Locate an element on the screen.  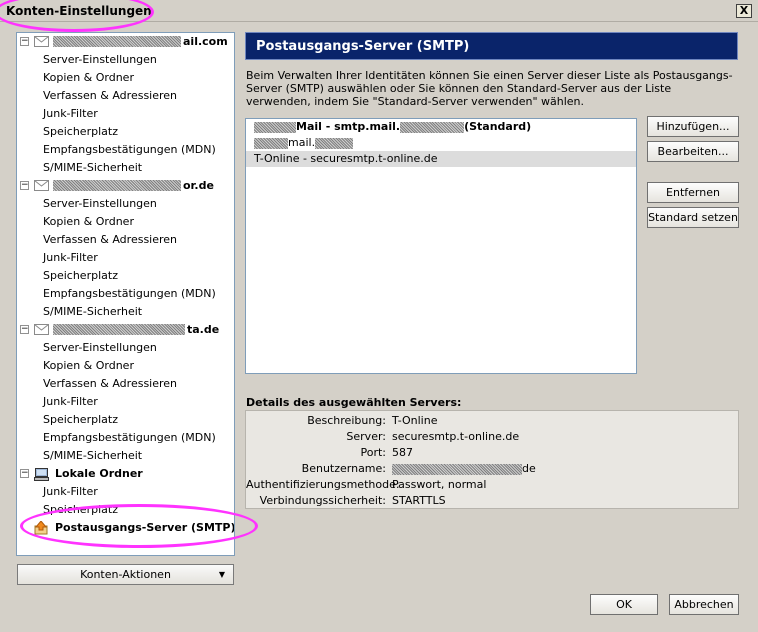
ok-button: OK is located at coordinates (624, 604).